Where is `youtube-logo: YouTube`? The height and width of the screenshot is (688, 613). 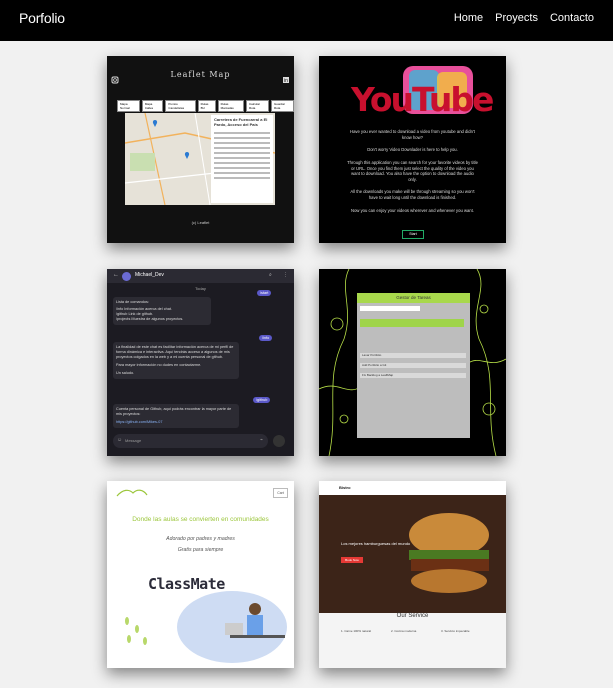
youtube-logo: YouTube is located at coordinates (422, 91).